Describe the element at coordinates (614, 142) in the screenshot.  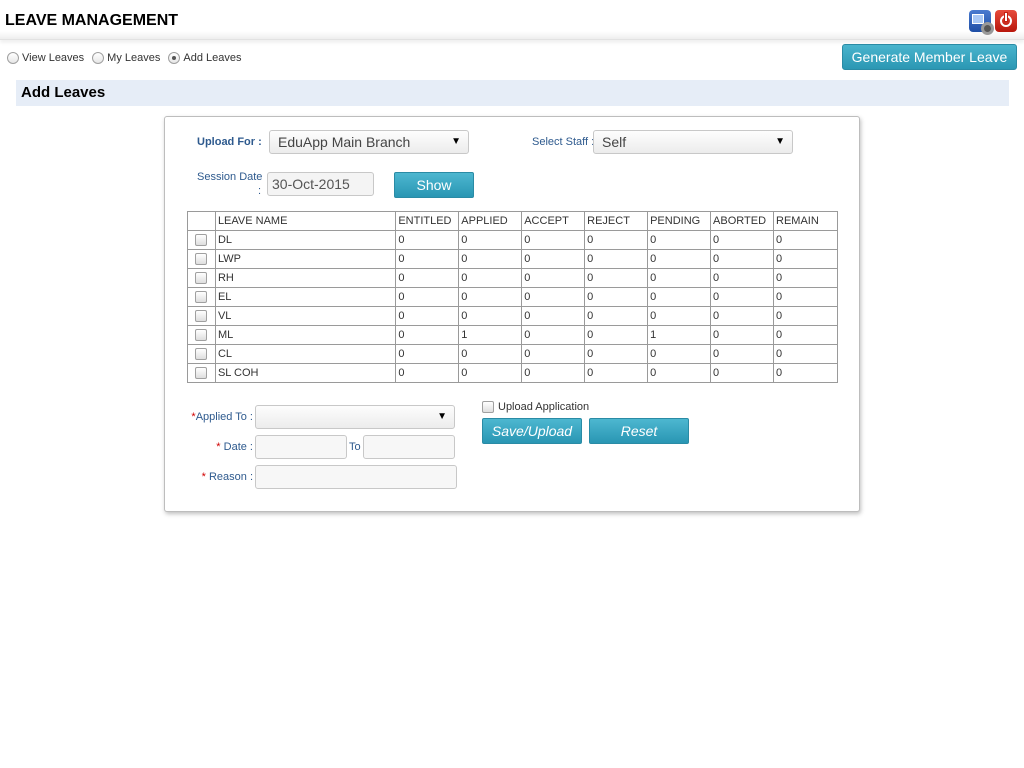
I see `select-staff-value: Self` at that location.